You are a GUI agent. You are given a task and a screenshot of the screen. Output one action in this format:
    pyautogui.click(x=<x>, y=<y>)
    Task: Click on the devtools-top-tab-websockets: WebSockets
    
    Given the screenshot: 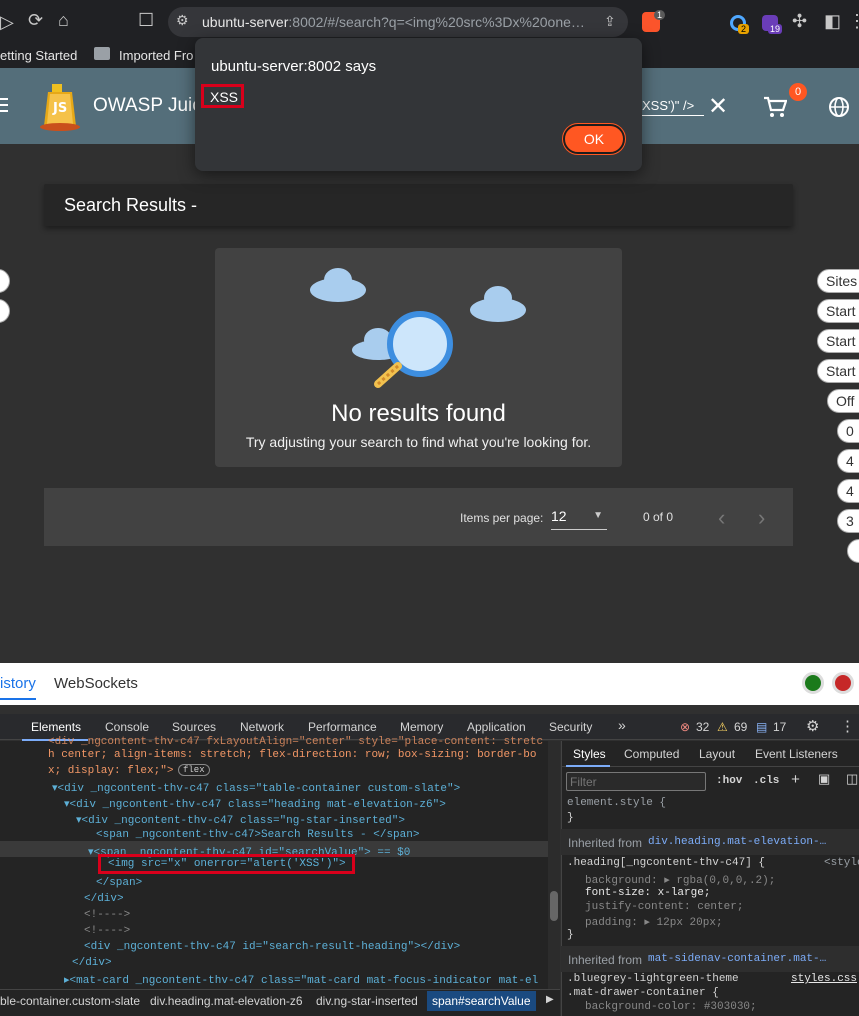 What is the action you would take?
    pyautogui.click(x=96, y=683)
    